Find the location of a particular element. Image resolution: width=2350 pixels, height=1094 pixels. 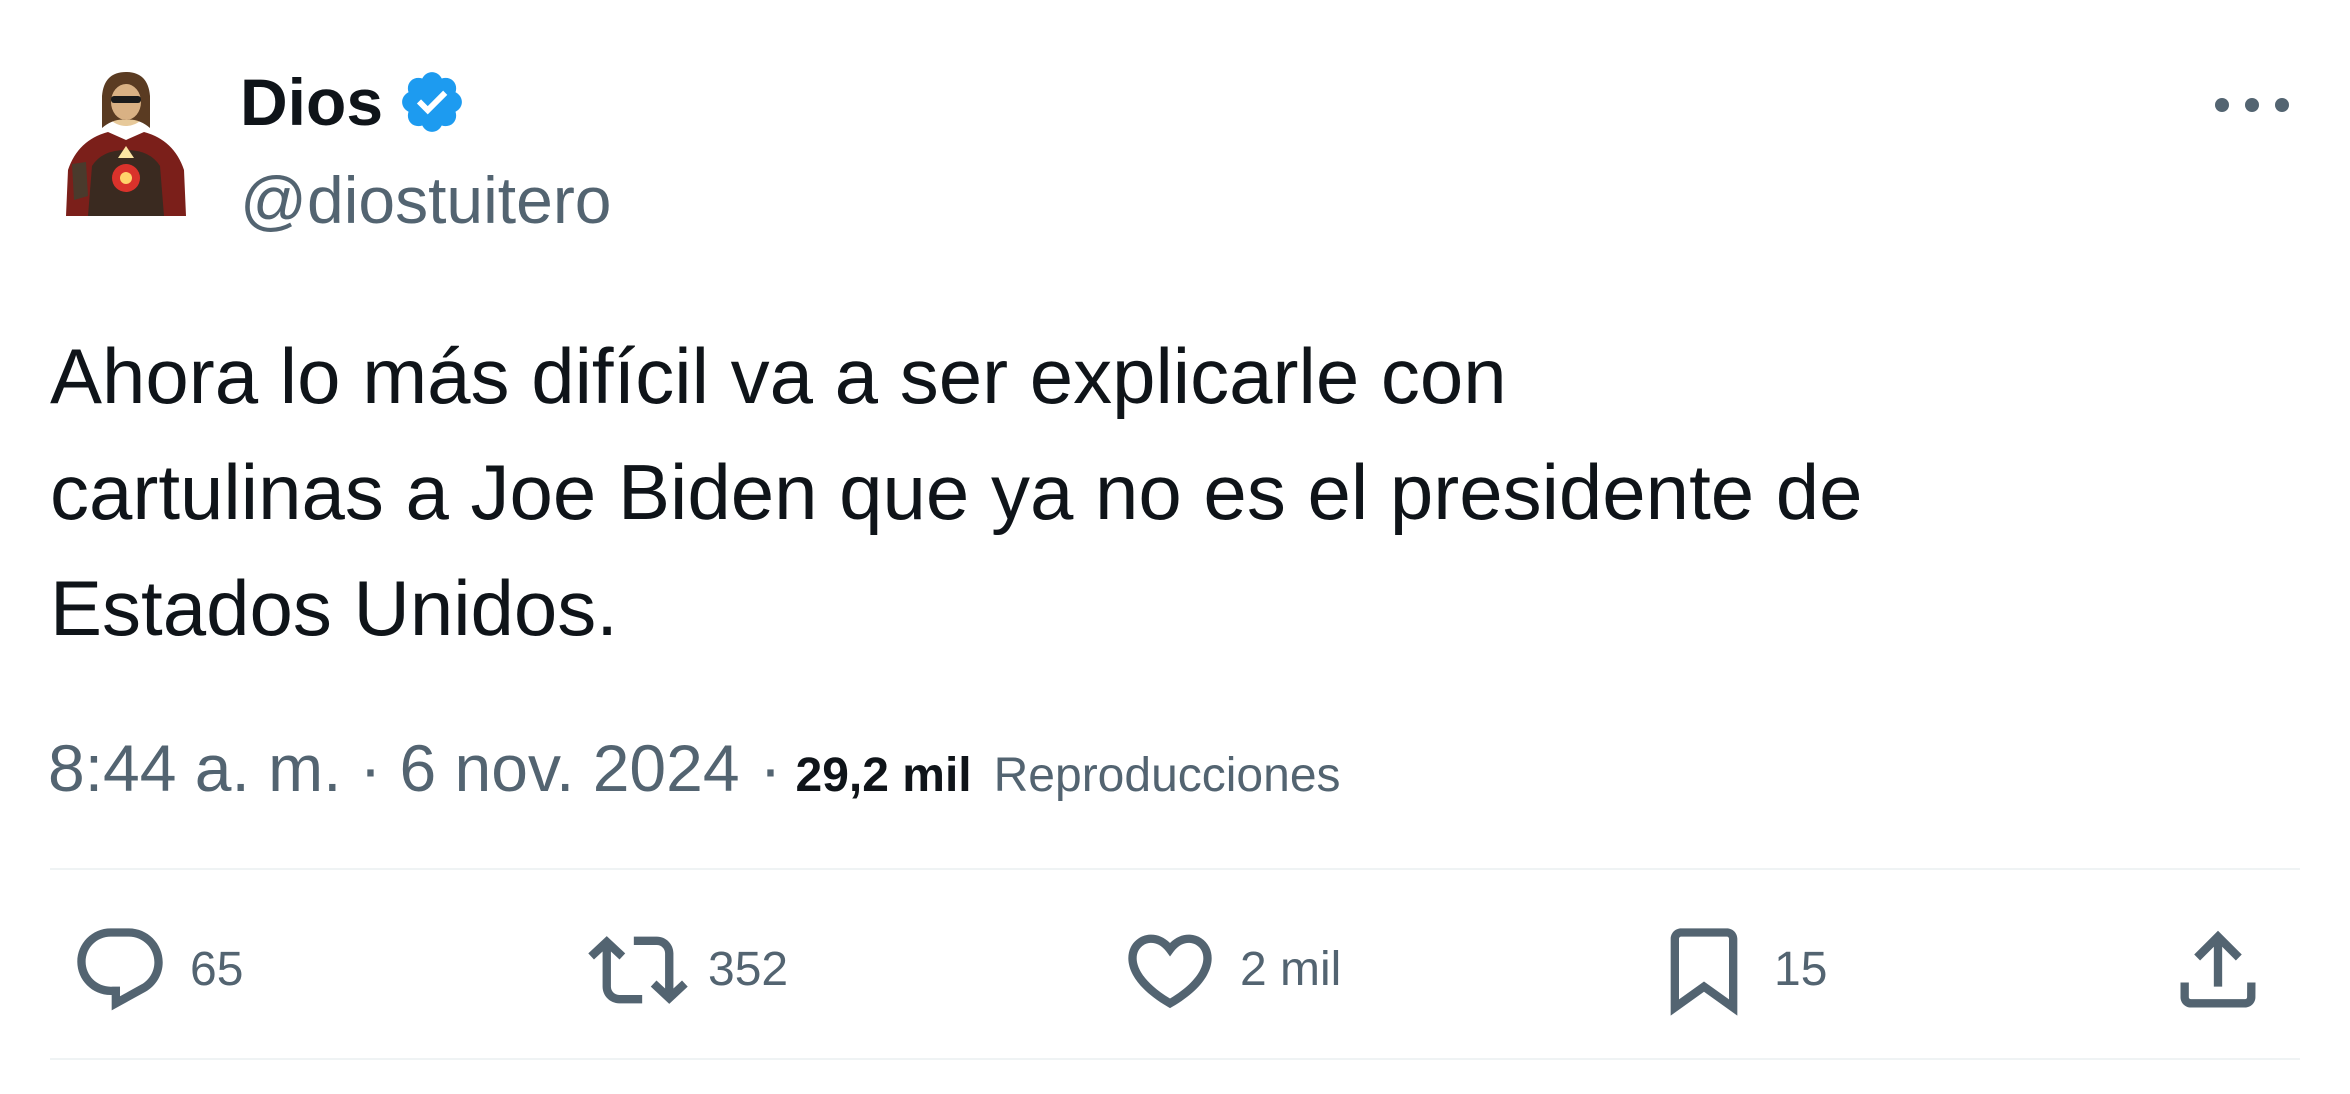

like-button: 2 mil is located at coordinates (1230, 970).